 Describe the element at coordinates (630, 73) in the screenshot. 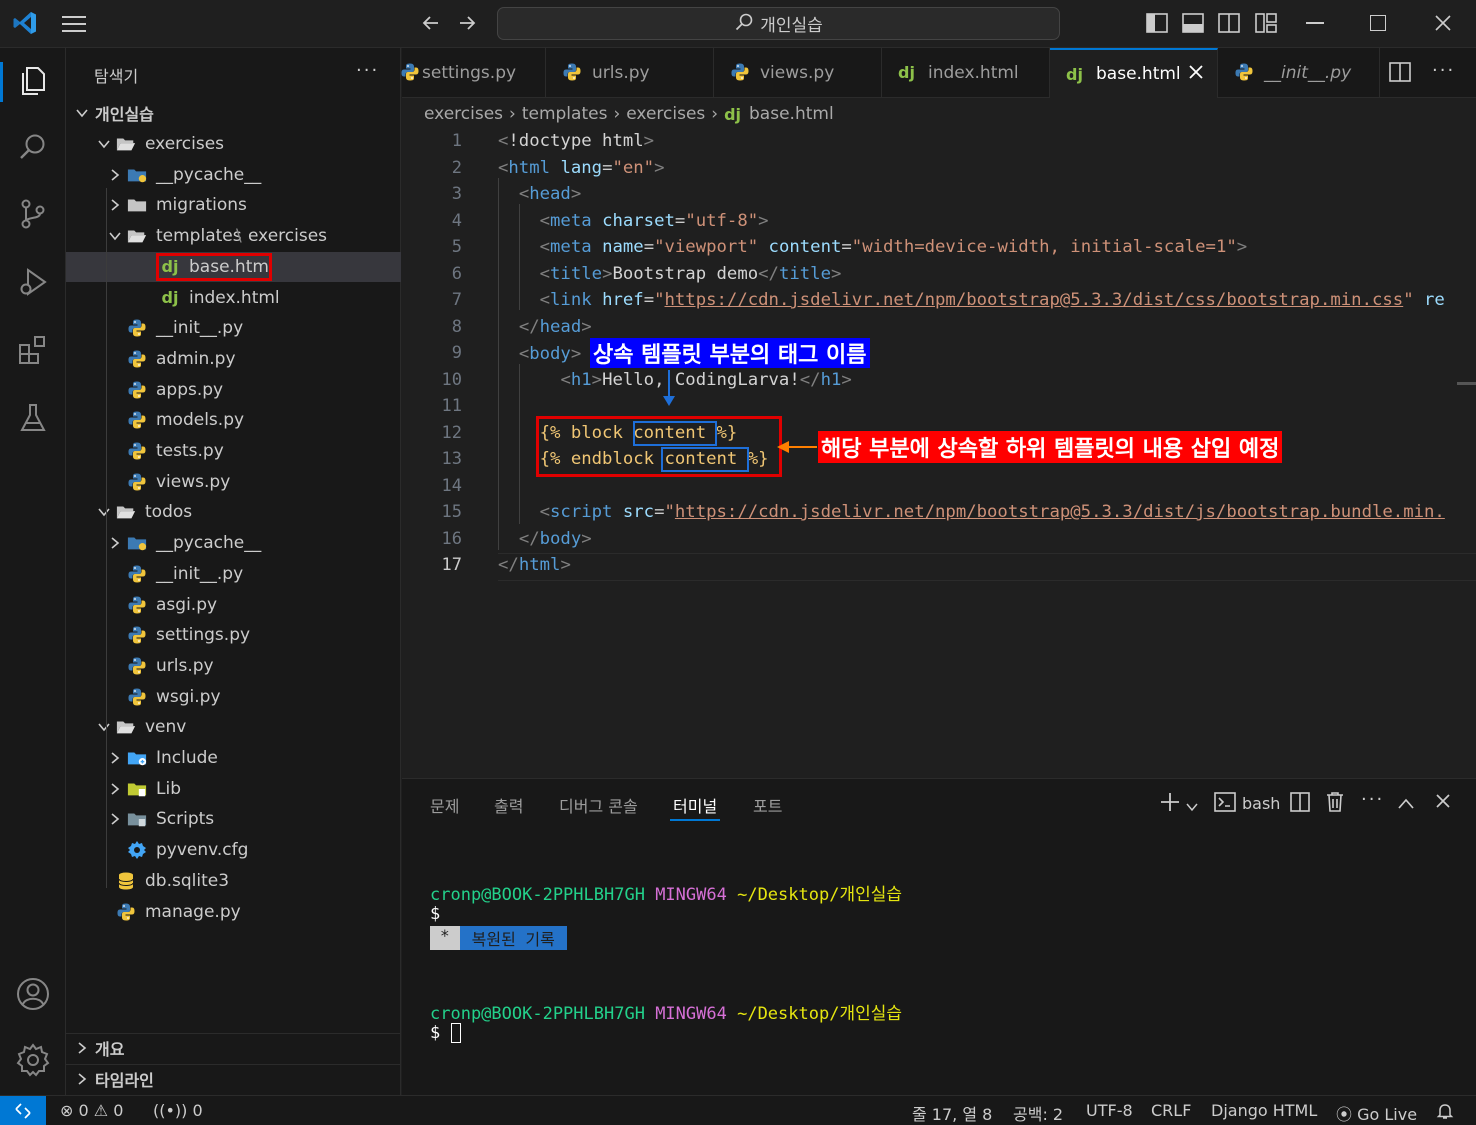

I see `editor-tab: urls.py` at that location.